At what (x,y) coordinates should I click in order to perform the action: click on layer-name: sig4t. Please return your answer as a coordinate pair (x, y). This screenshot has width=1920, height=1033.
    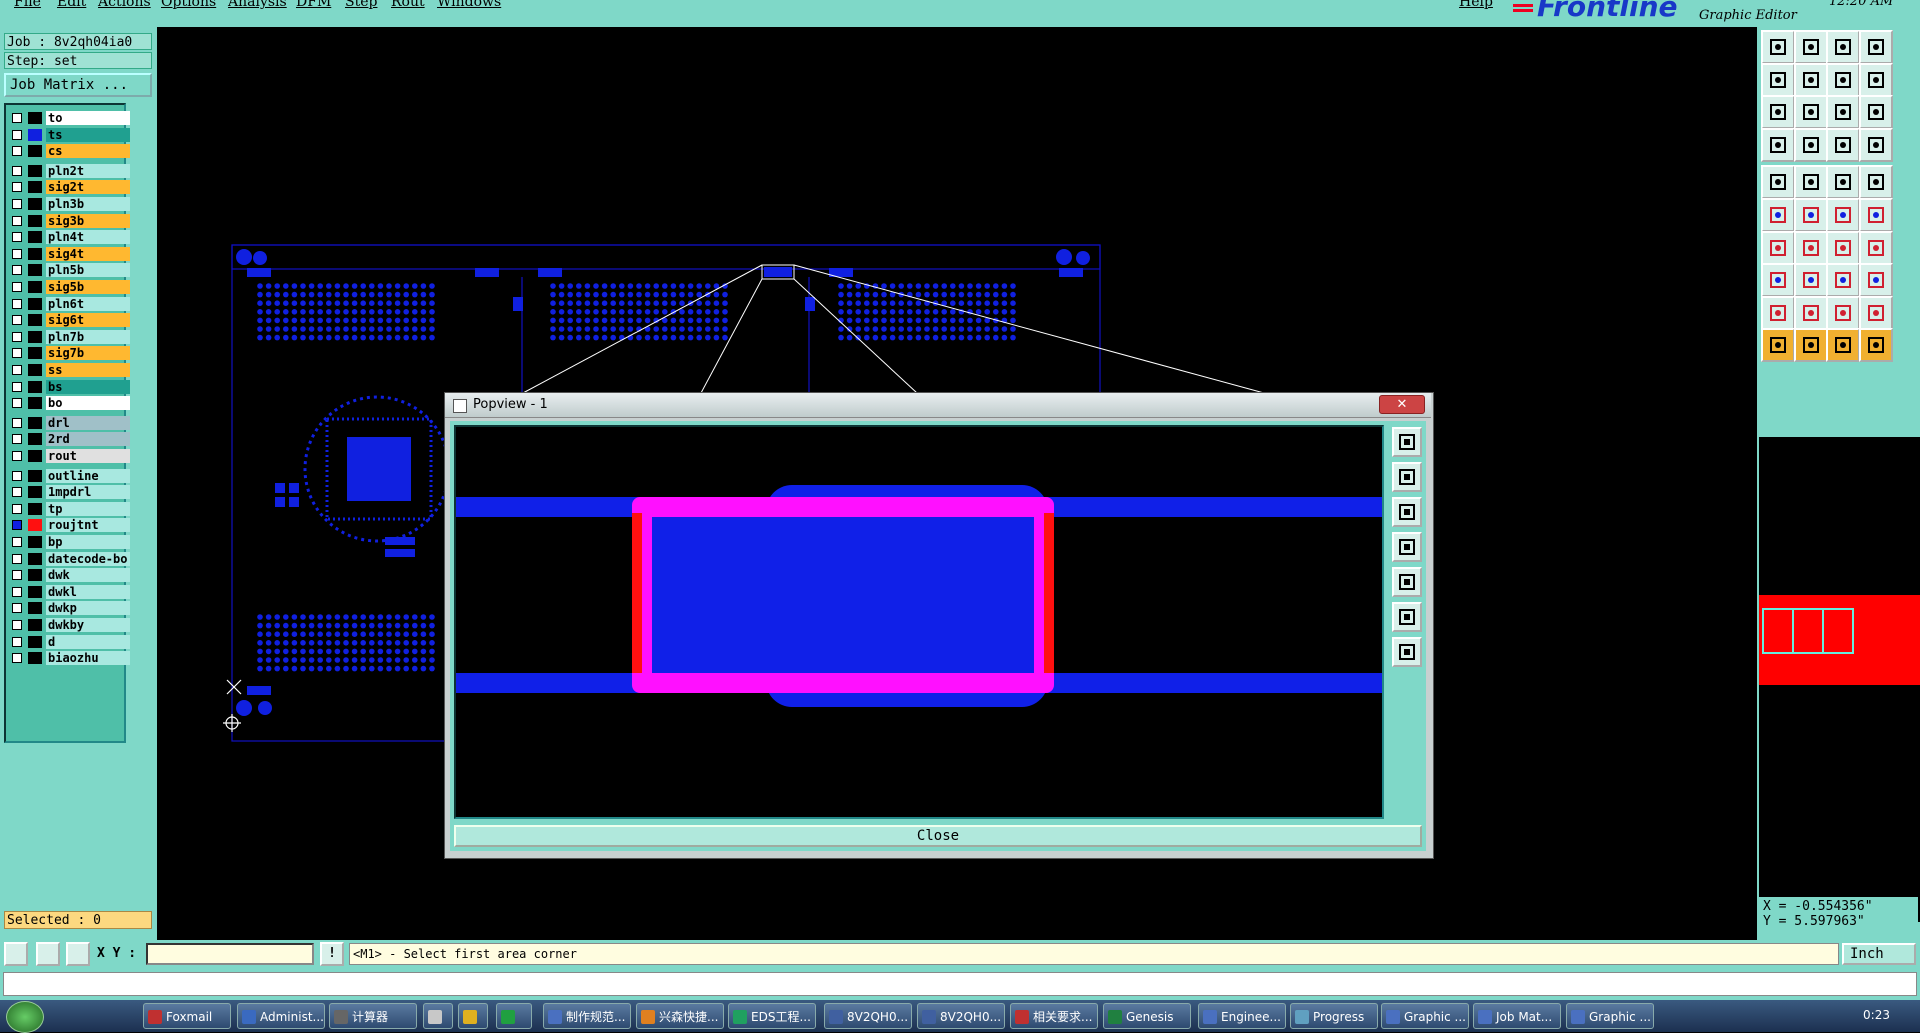
    Looking at the image, I should click on (88, 253).